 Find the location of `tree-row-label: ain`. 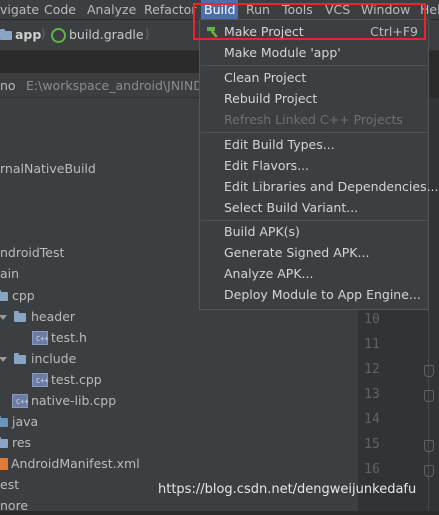

tree-row-label: ain is located at coordinates (10, 273).